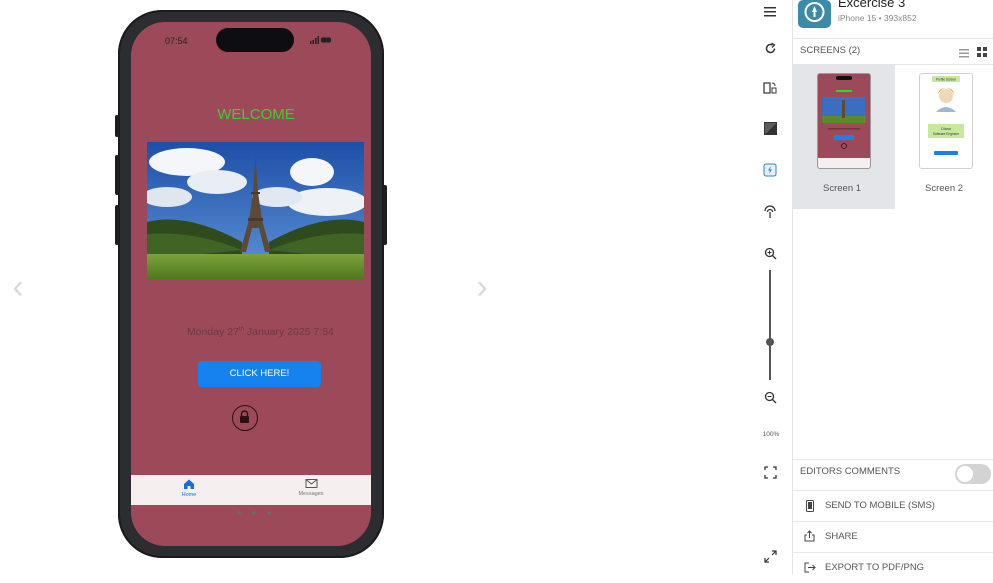 The image size is (993, 583). I want to click on screen-2-thumbnail: Profile Screen Diana Software Engineer, so click(946, 121).